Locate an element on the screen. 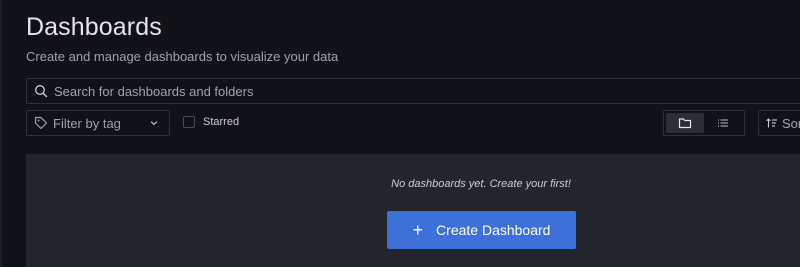 Image resolution: width=800 pixels, height=267 pixels. folder-icon is located at coordinates (685, 123).